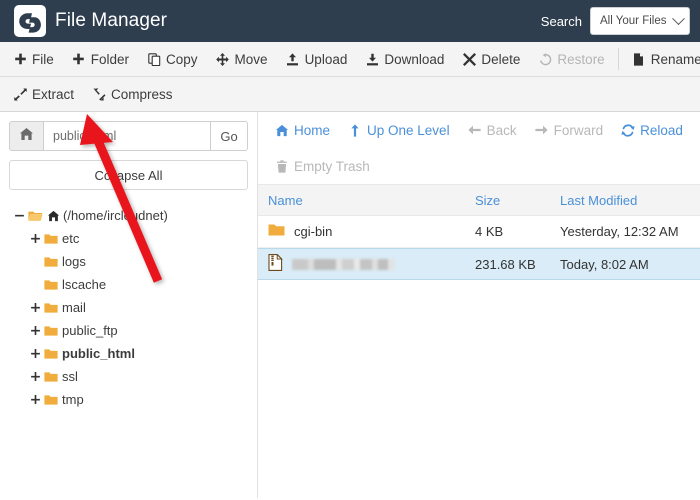 This screenshot has height=500, width=700. I want to click on empty-trash-label: Empty Trash, so click(332, 166).